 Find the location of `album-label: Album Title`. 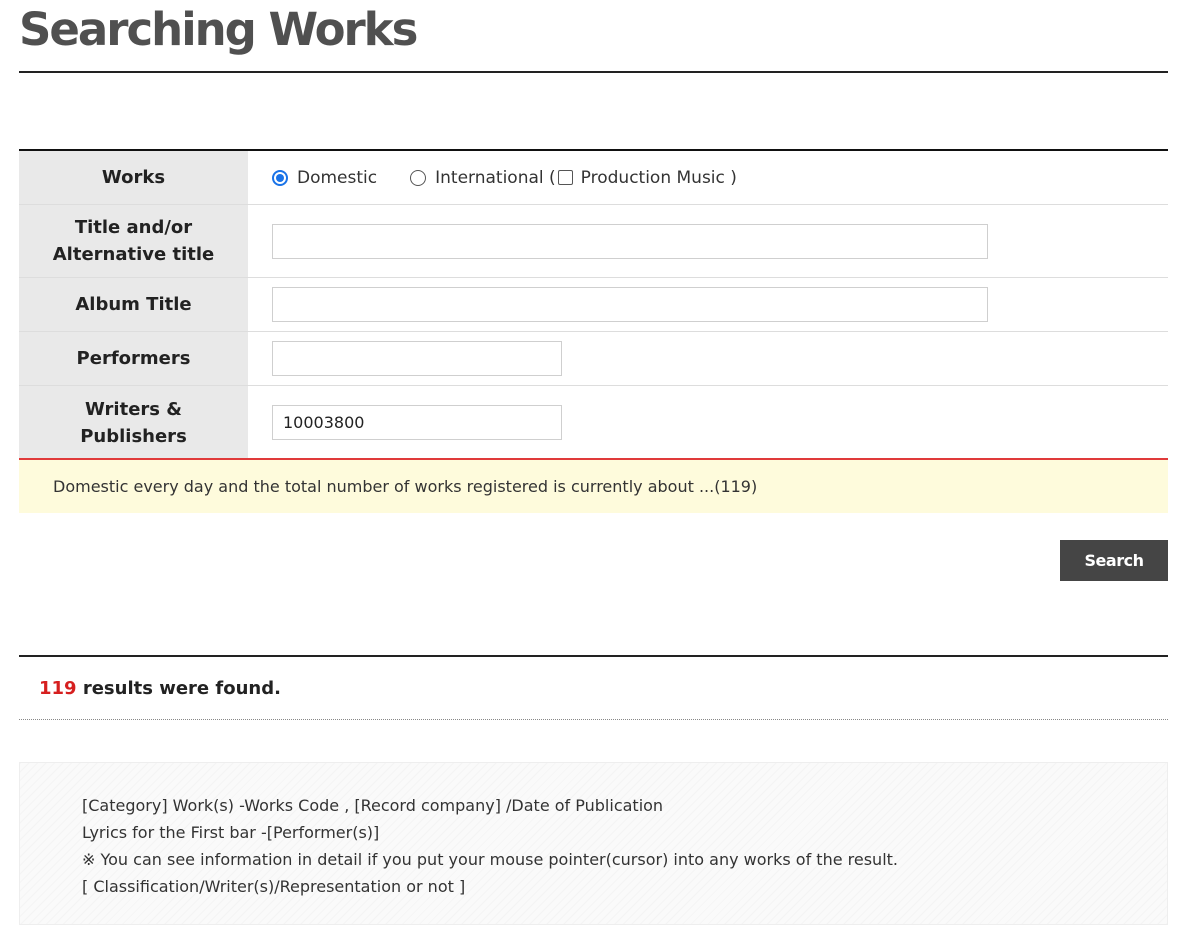

album-label: Album Title is located at coordinates (133, 304).